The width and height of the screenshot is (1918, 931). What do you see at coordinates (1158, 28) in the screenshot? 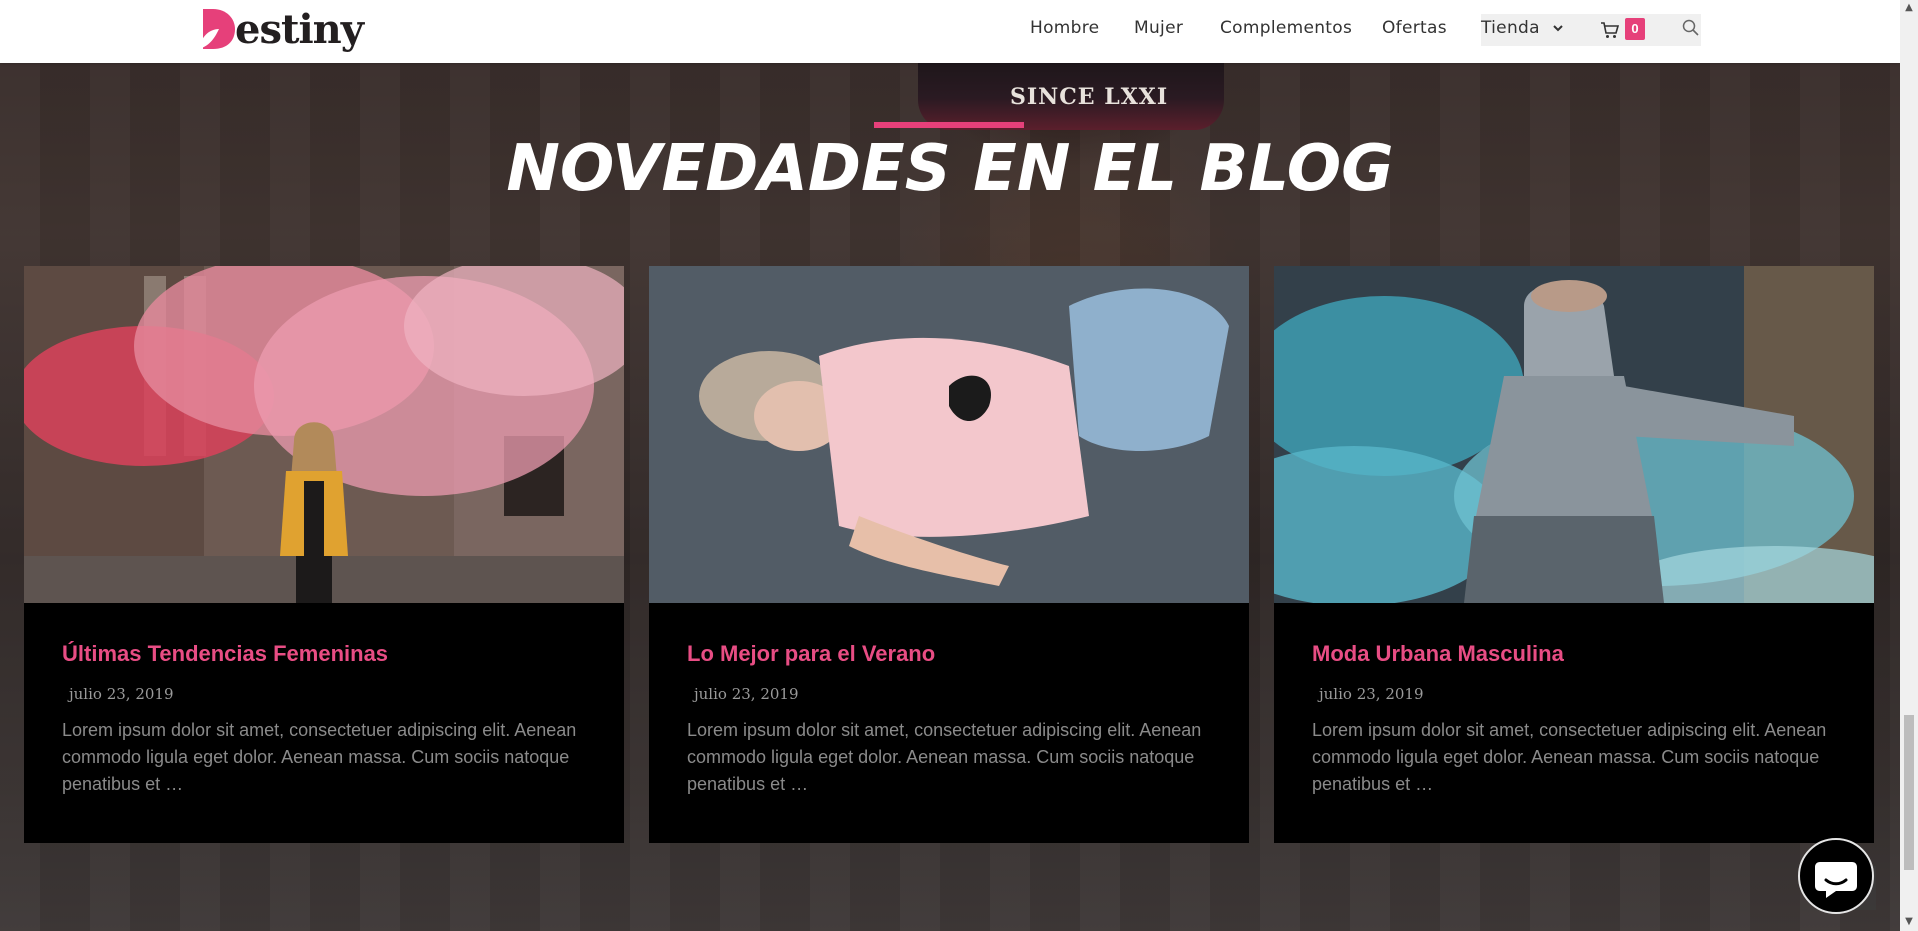
I see `nav-item-mujer: Mujer` at bounding box center [1158, 28].